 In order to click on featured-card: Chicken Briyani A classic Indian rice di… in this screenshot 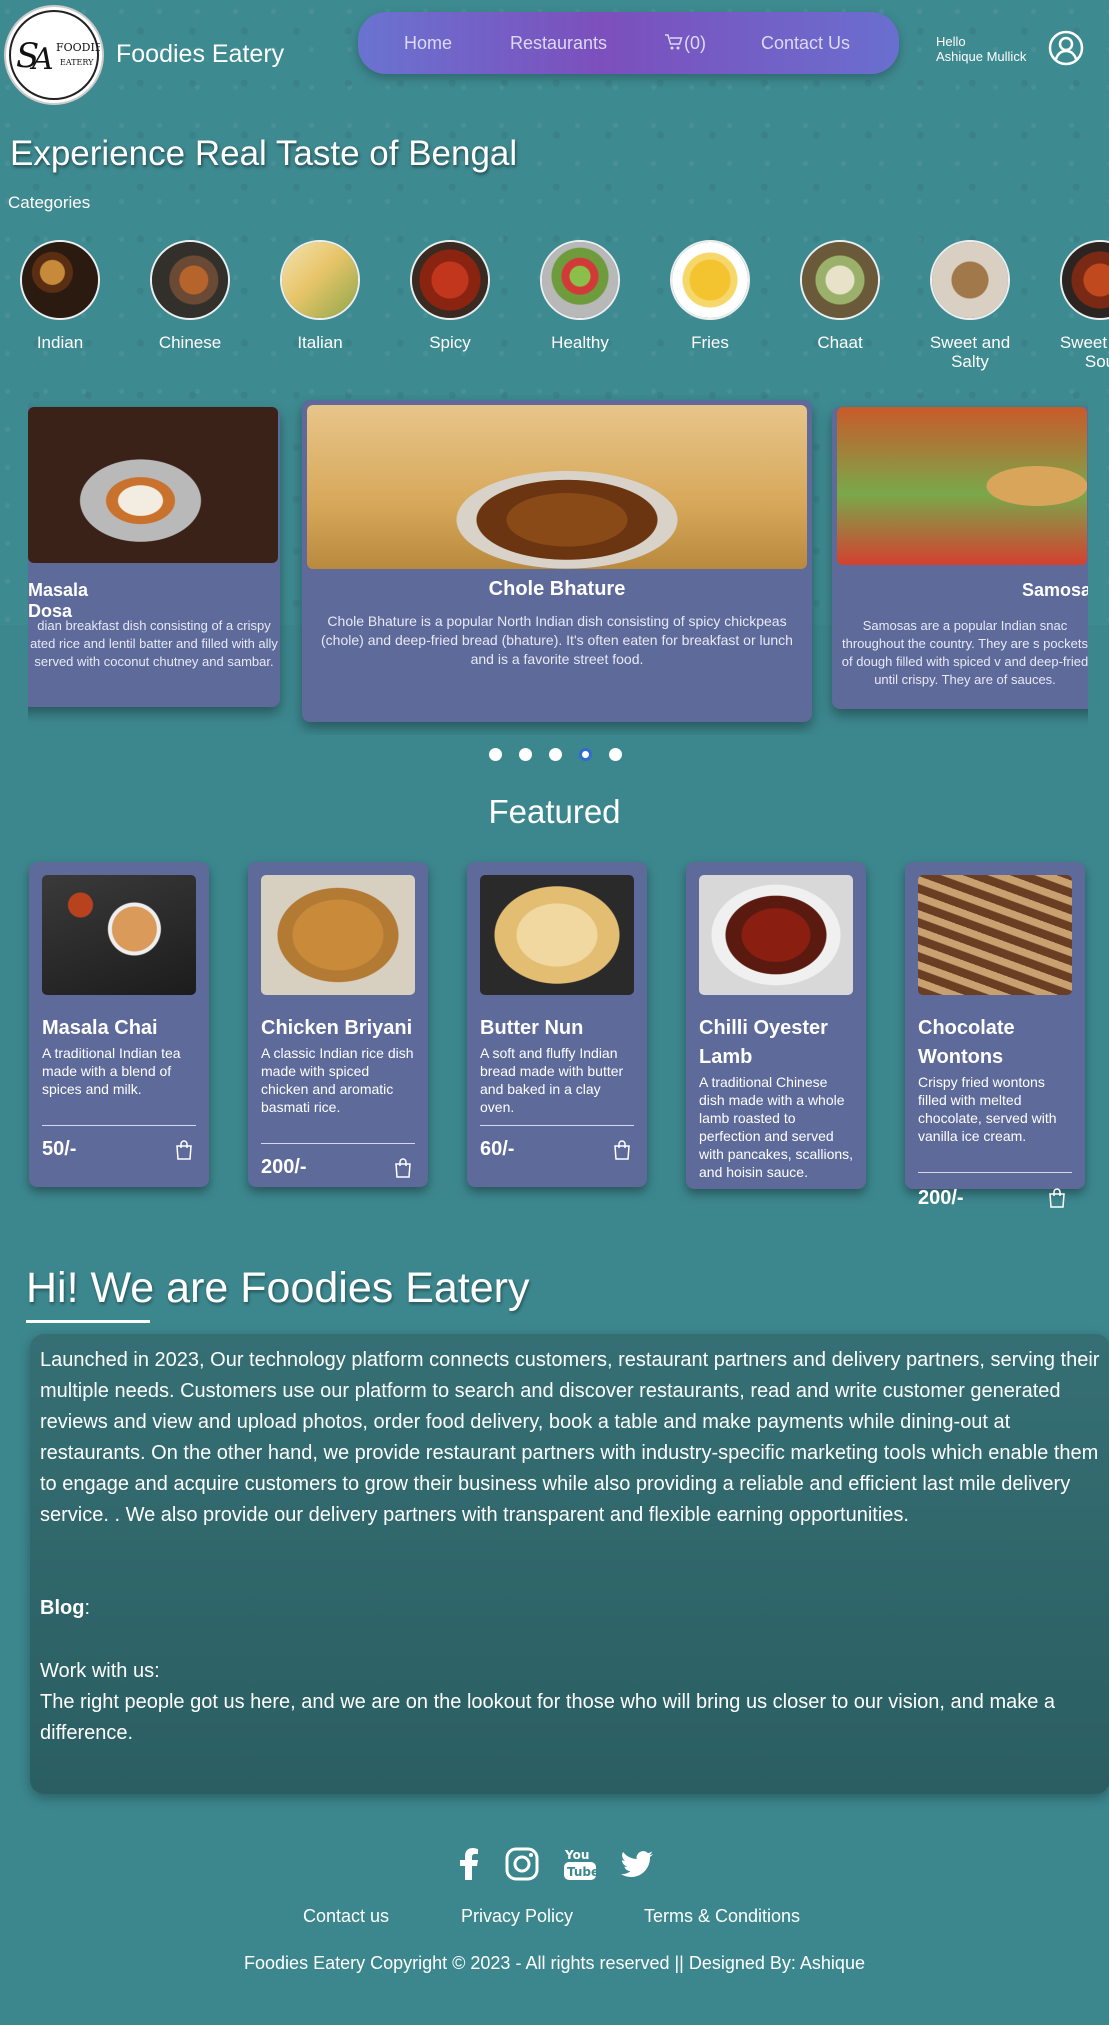, I will do `click(338, 1024)`.